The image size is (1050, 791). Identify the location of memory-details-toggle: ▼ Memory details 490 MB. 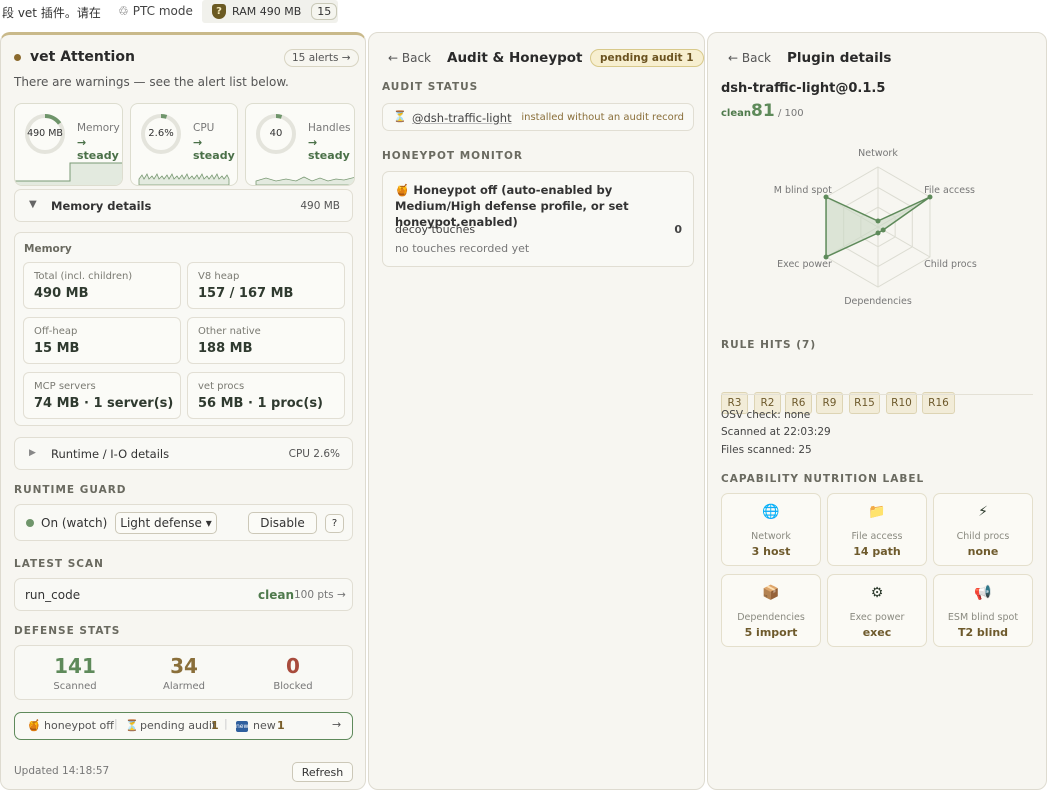
(183, 205).